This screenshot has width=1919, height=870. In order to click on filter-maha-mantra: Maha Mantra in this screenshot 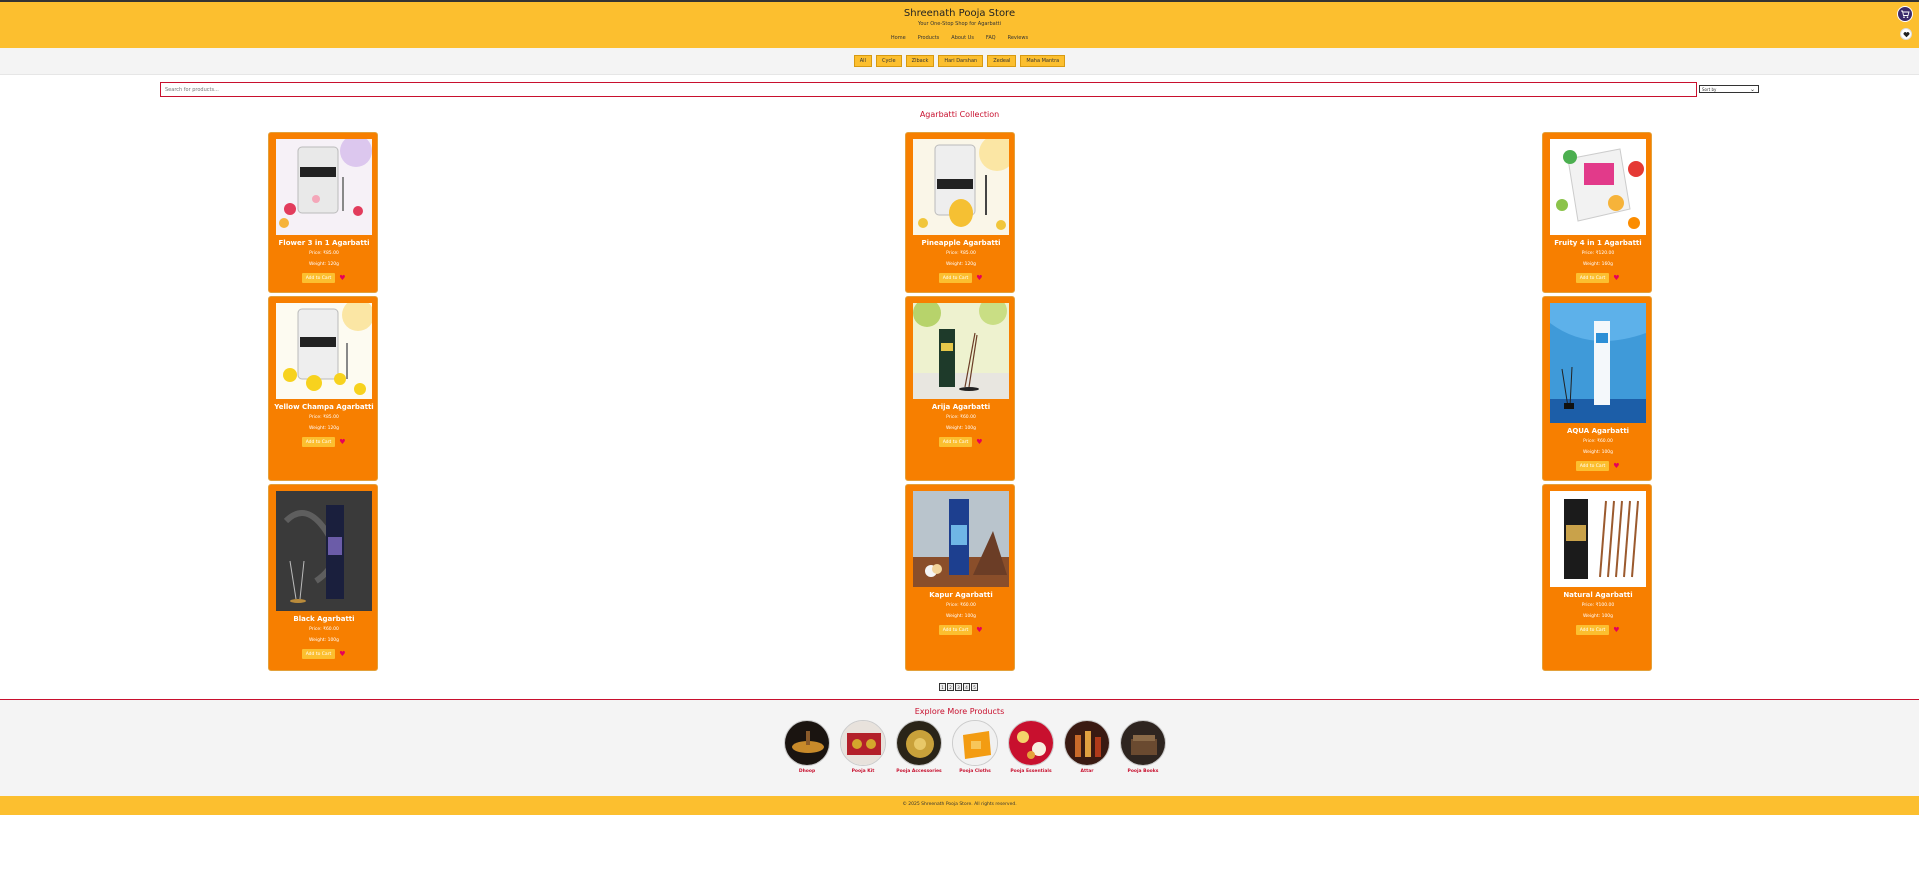, I will do `click(1043, 61)`.